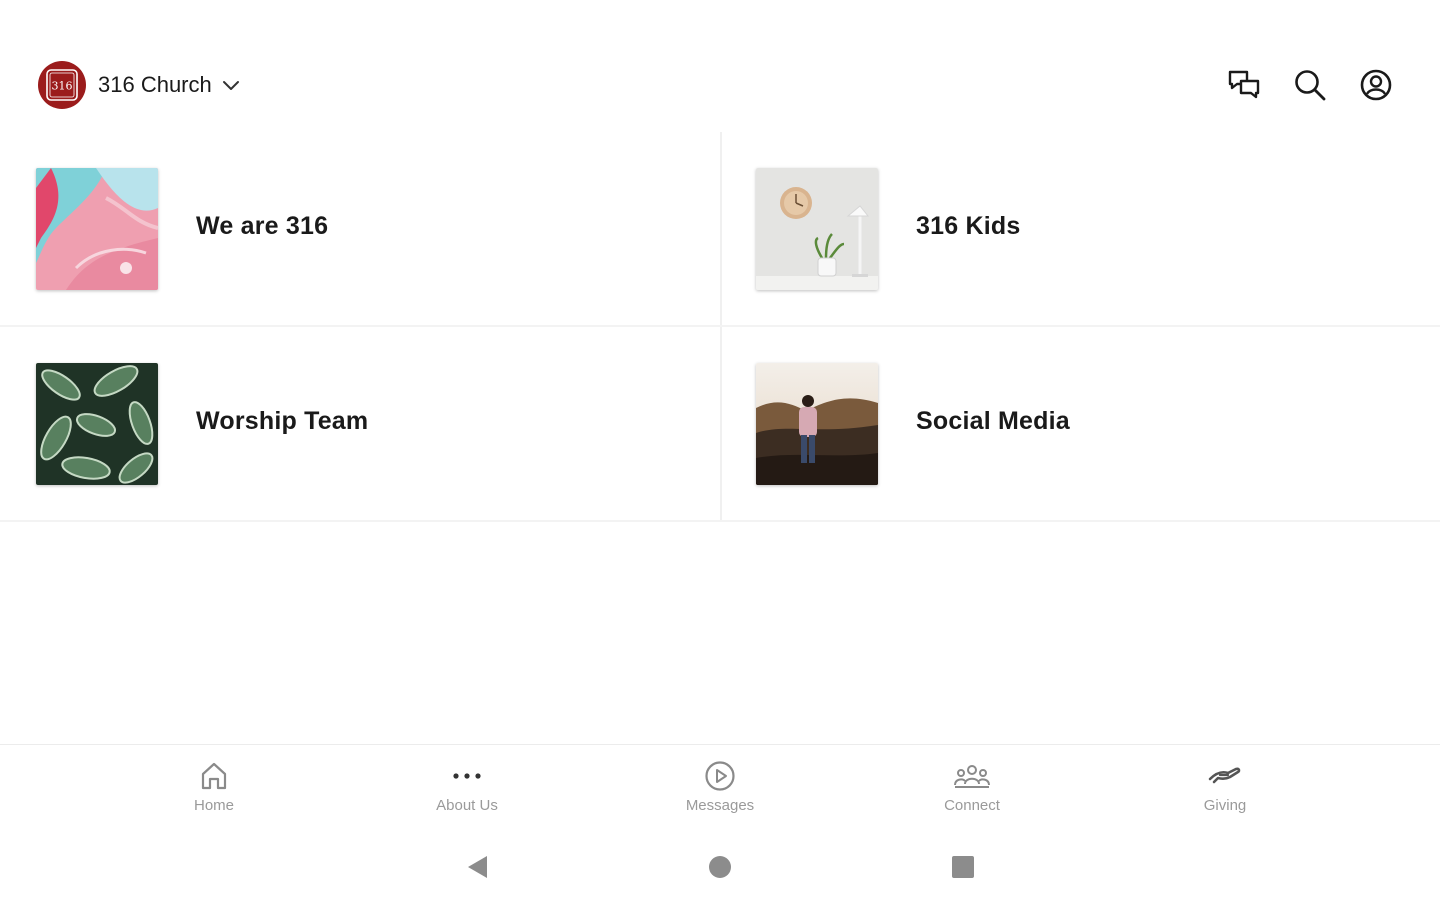 This screenshot has width=1440, height=900. I want to click on home-icon, so click(214, 776).